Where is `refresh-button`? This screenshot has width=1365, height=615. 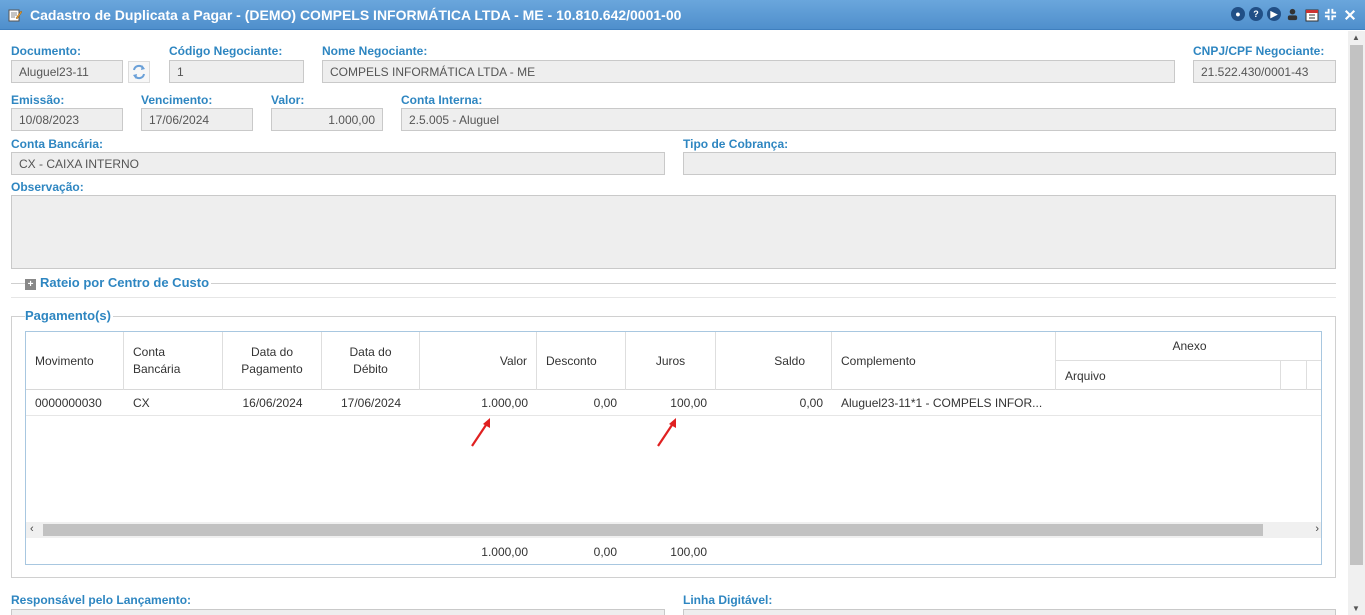 refresh-button is located at coordinates (139, 72).